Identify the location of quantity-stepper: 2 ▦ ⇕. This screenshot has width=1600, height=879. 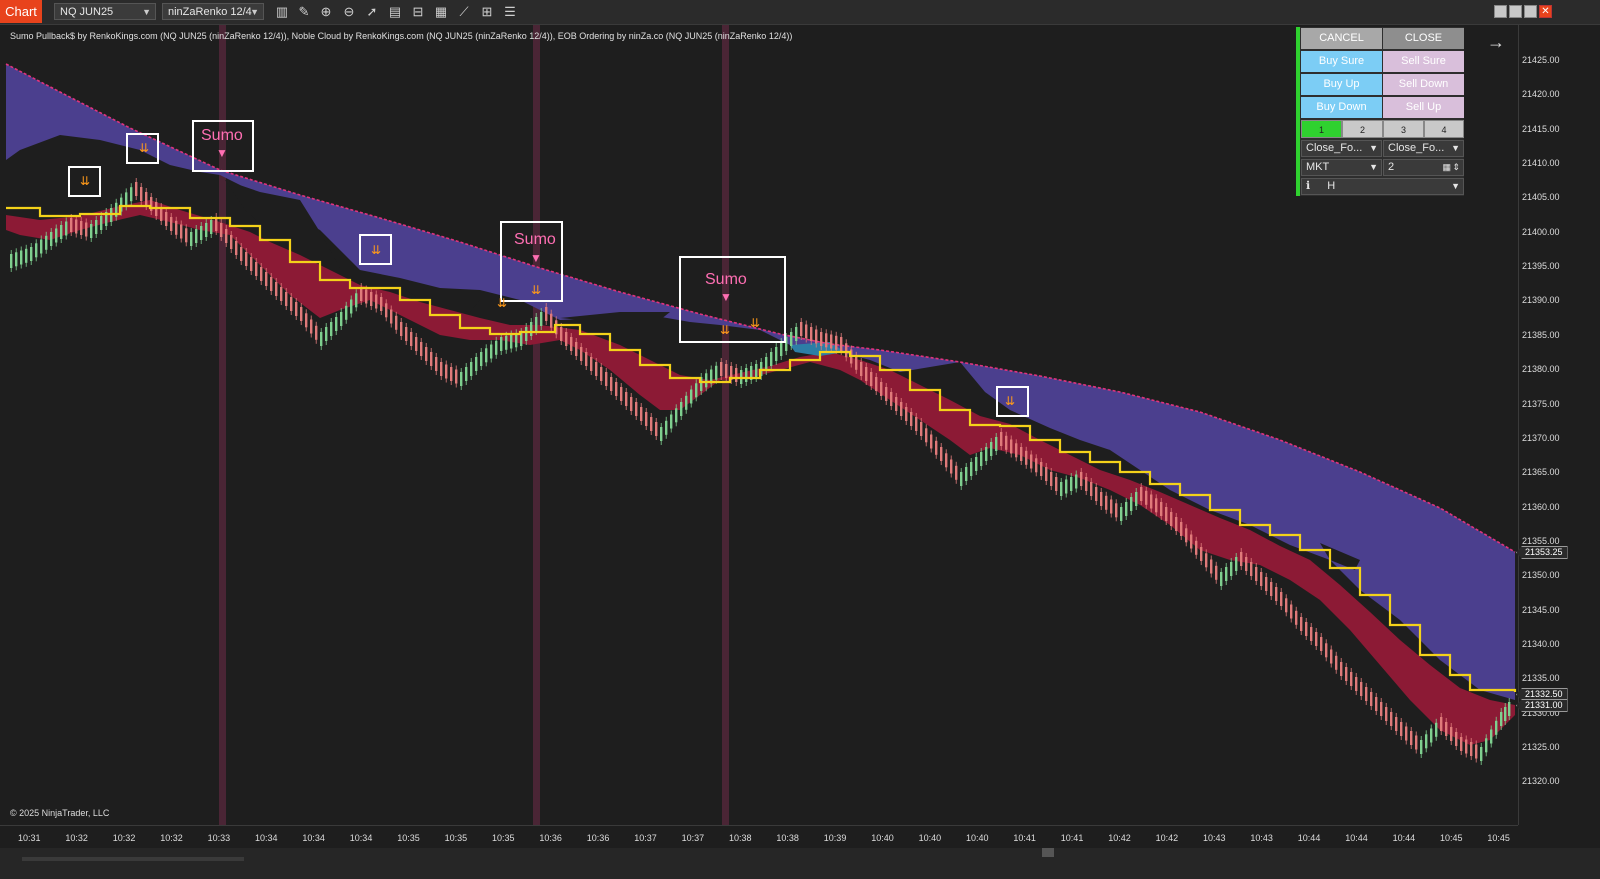
(1423, 167).